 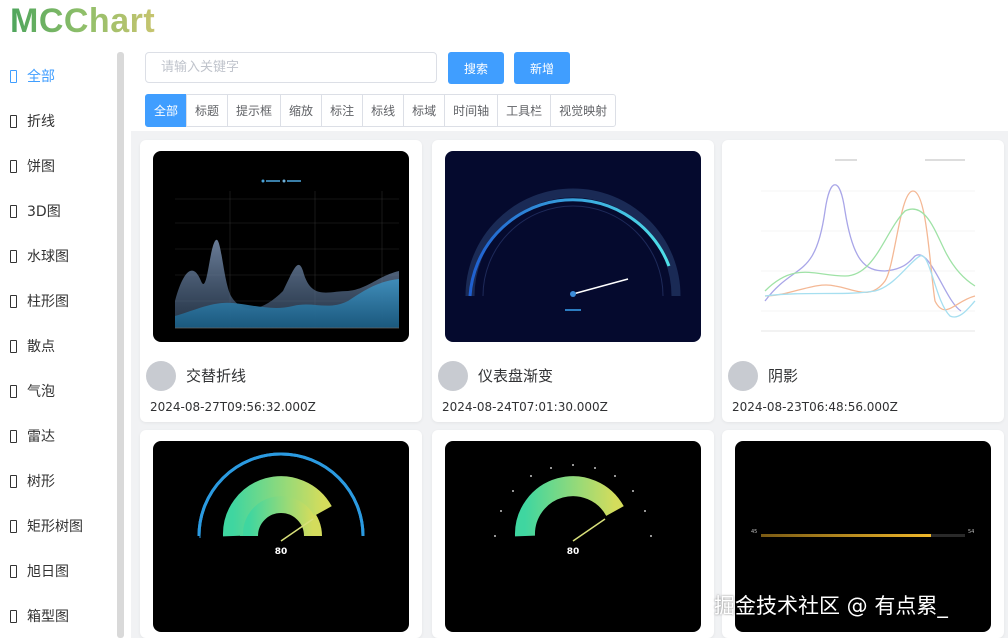 I want to click on sidebar-item-tree: 树形, so click(x=32, y=481).